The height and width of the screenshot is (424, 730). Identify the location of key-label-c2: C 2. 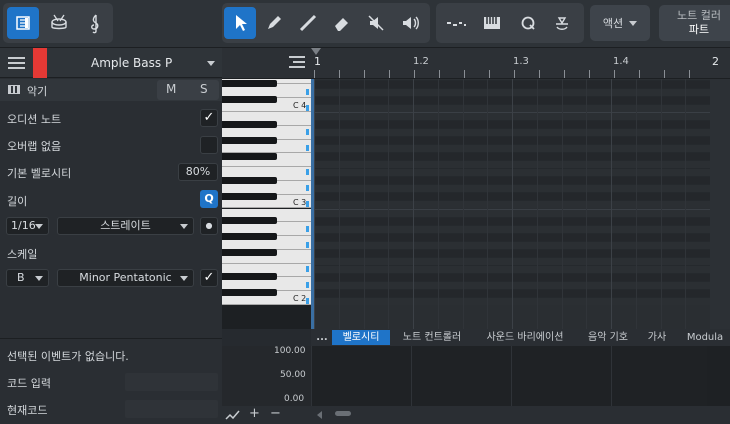
(300, 298).